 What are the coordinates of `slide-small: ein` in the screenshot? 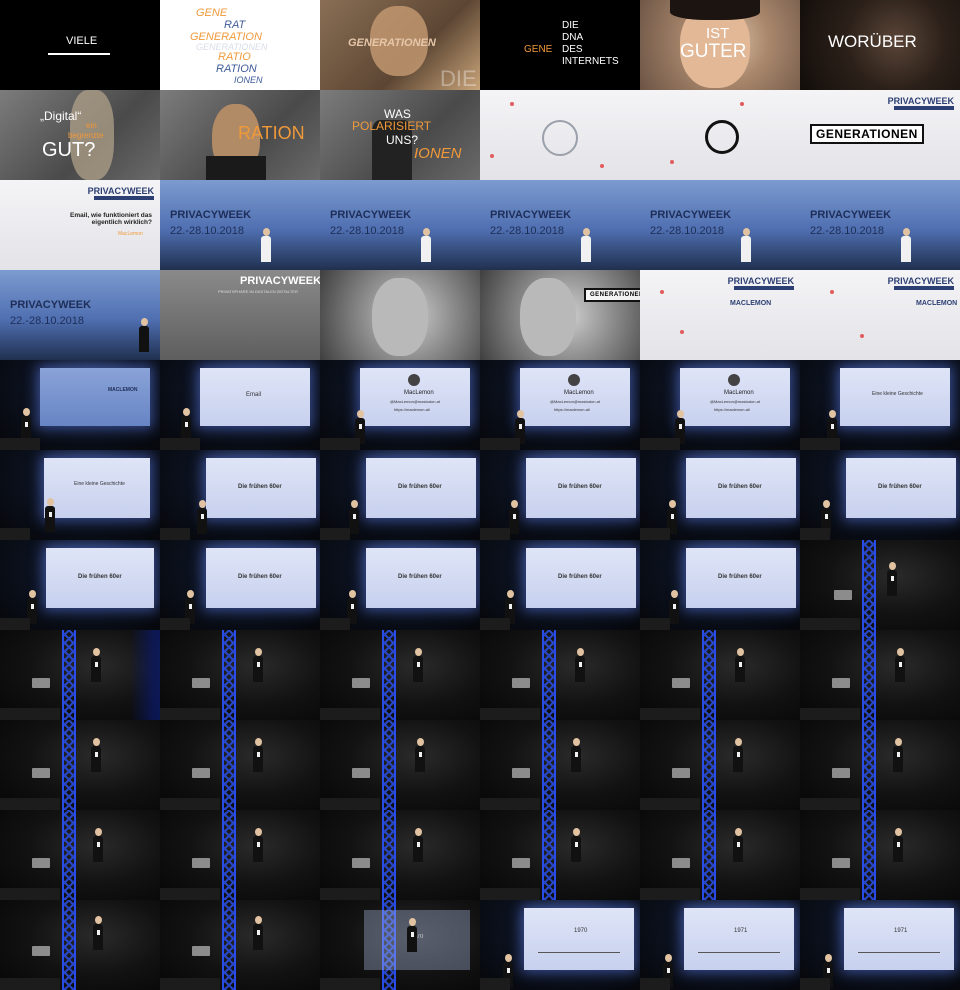 It's located at (91, 125).